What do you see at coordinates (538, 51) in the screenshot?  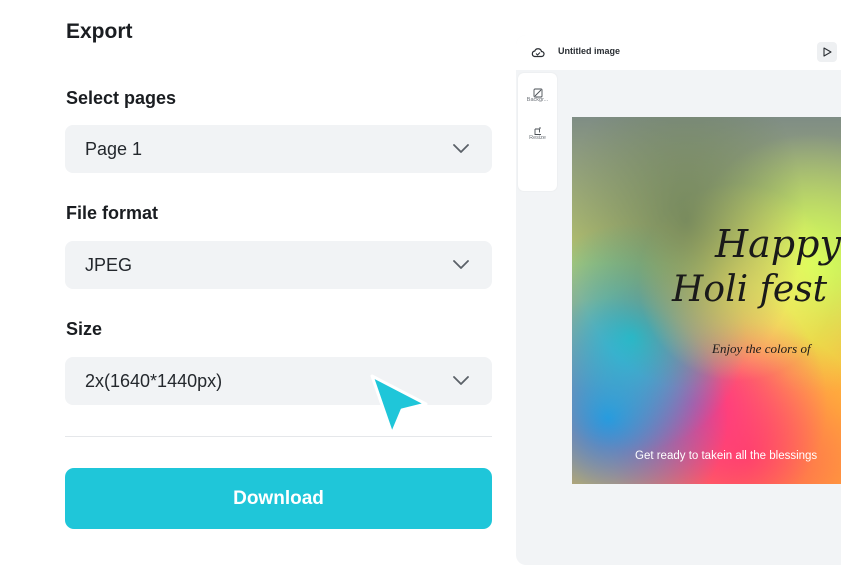 I see `cloud-icon` at bounding box center [538, 51].